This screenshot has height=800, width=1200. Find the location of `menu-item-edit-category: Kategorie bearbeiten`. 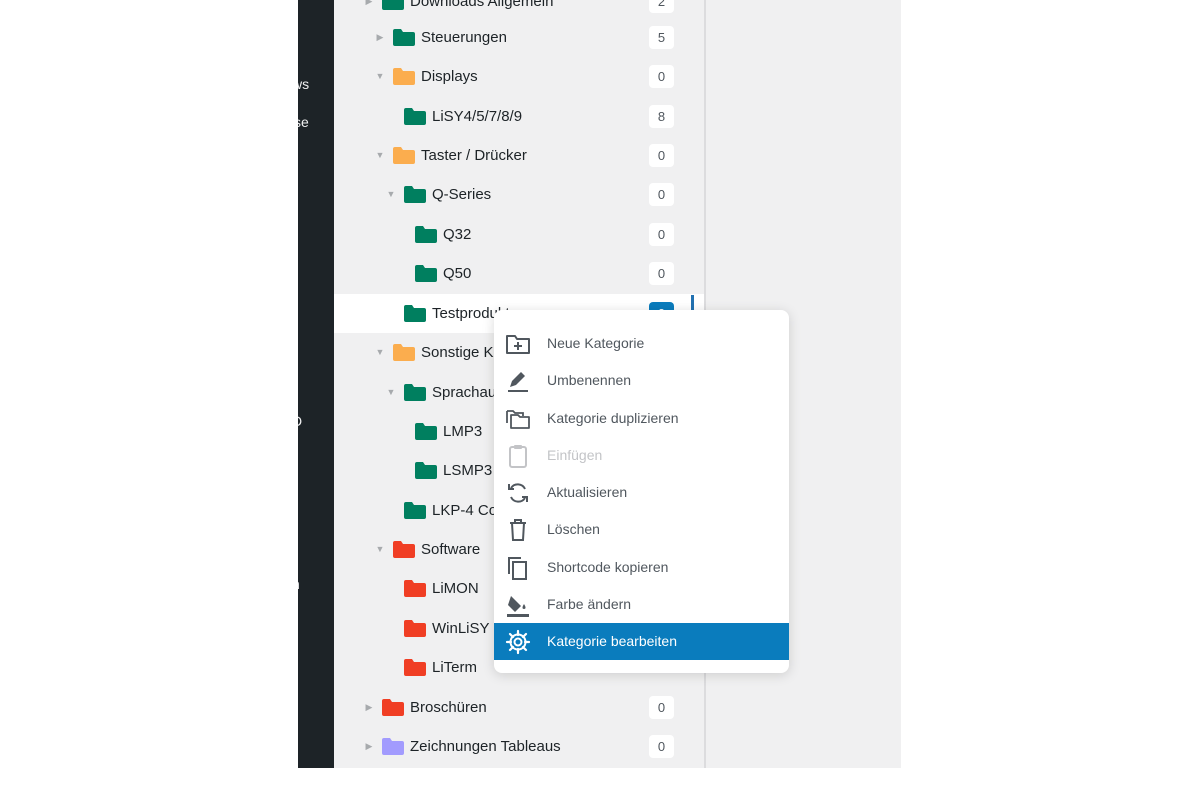

menu-item-edit-category: Kategorie bearbeiten is located at coordinates (641, 641).